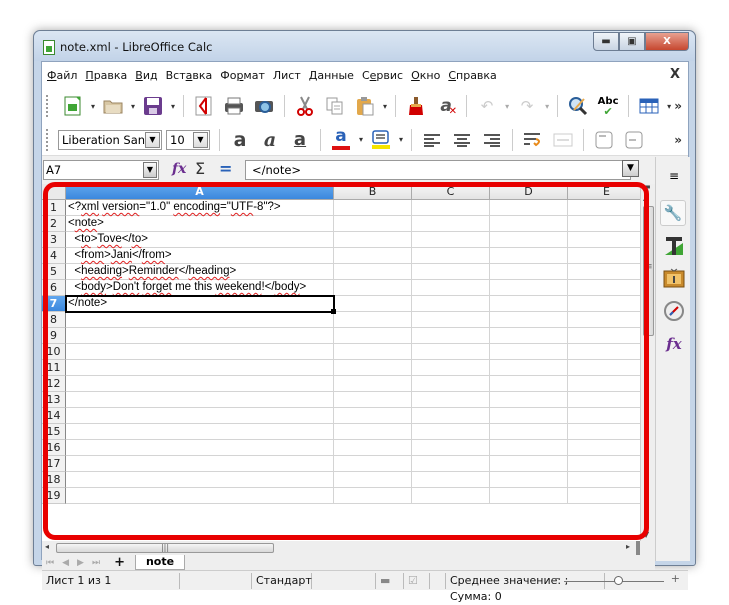 This screenshot has width=729, height=605. I want to click on cell-c3, so click(451, 240).